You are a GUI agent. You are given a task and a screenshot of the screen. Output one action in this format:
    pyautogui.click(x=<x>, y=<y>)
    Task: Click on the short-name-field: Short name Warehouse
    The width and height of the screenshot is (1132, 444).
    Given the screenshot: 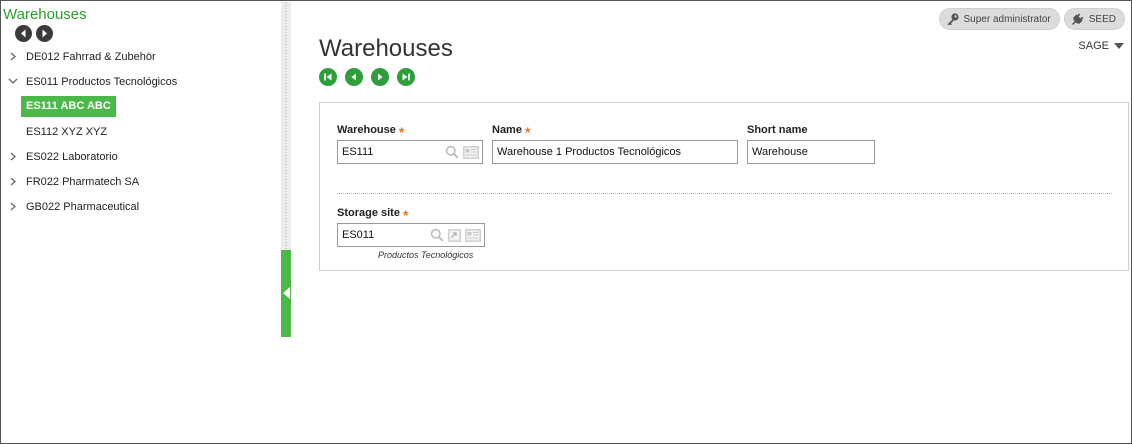 What is the action you would take?
    pyautogui.click(x=811, y=143)
    